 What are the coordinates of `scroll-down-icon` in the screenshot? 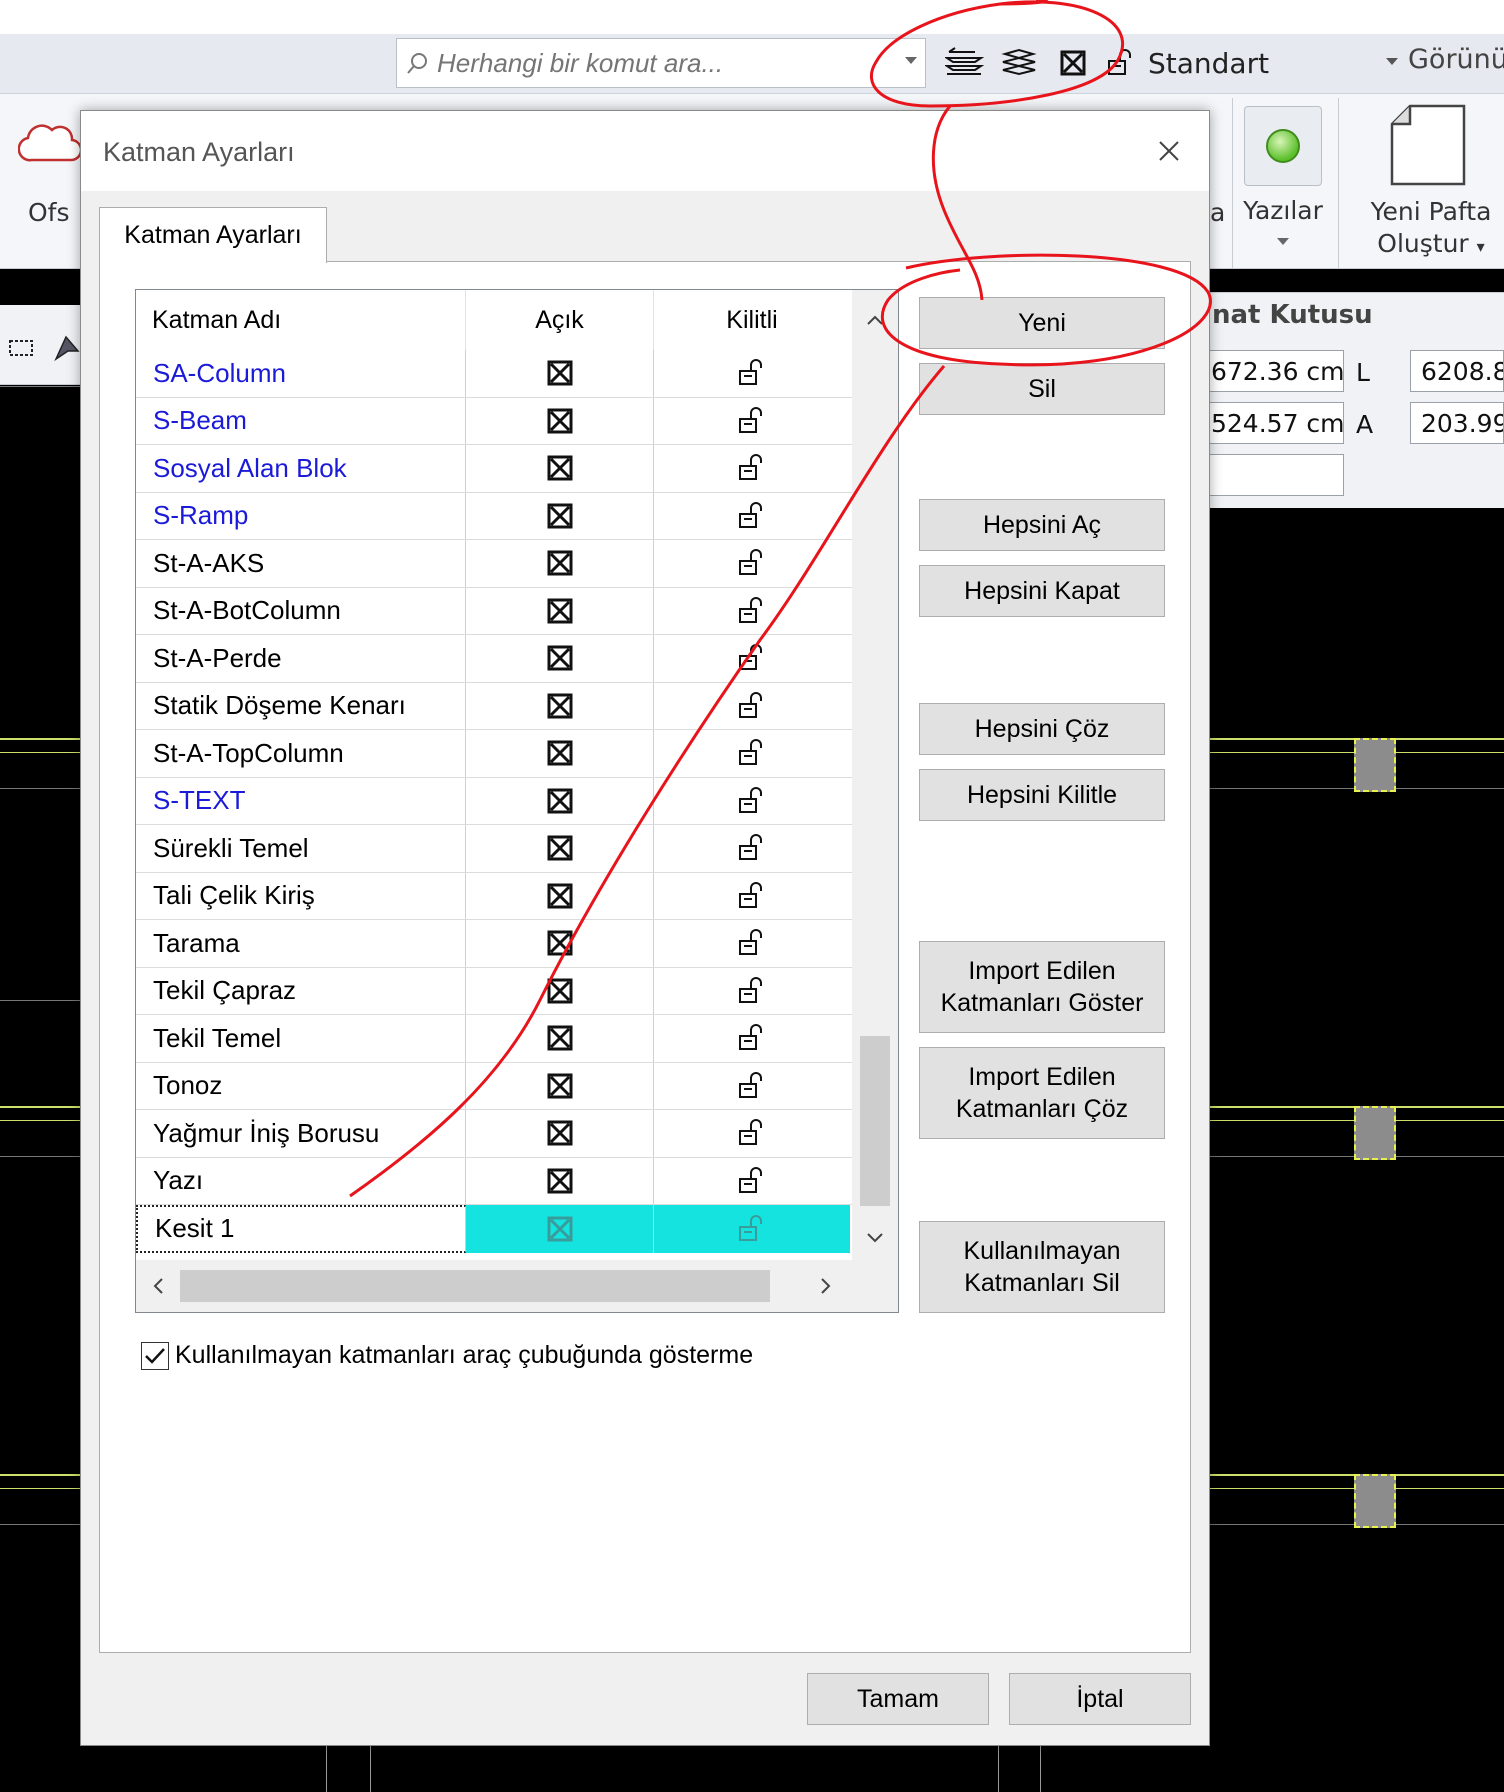 It's located at (875, 1238).